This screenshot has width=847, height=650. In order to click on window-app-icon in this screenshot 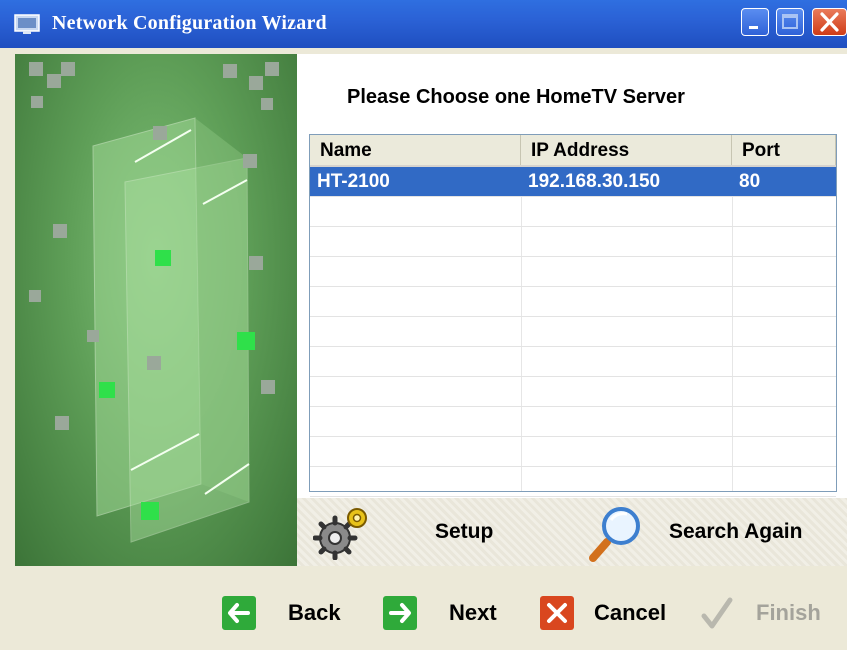, I will do `click(27, 24)`.